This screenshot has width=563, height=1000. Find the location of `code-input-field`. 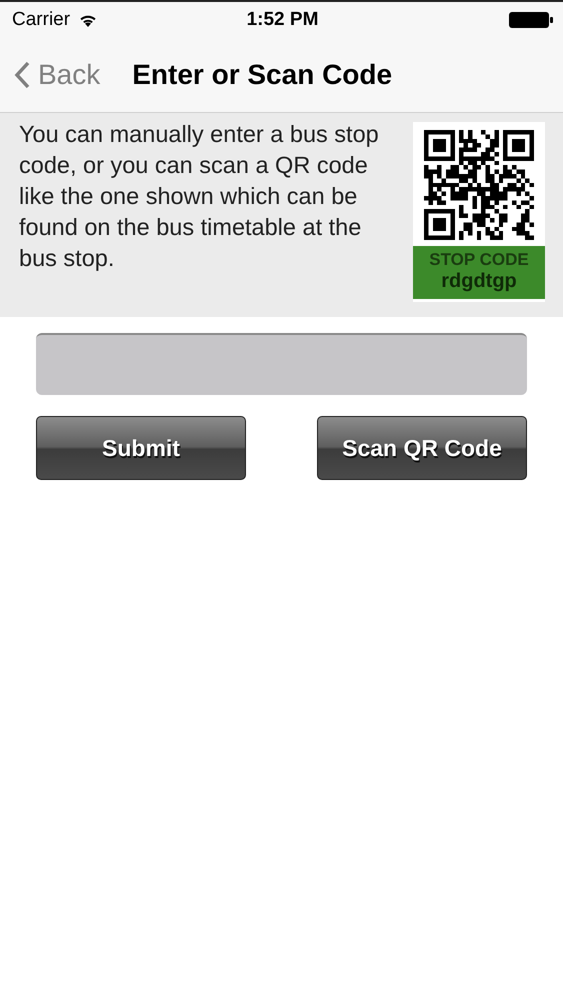

code-input-field is located at coordinates (281, 364).